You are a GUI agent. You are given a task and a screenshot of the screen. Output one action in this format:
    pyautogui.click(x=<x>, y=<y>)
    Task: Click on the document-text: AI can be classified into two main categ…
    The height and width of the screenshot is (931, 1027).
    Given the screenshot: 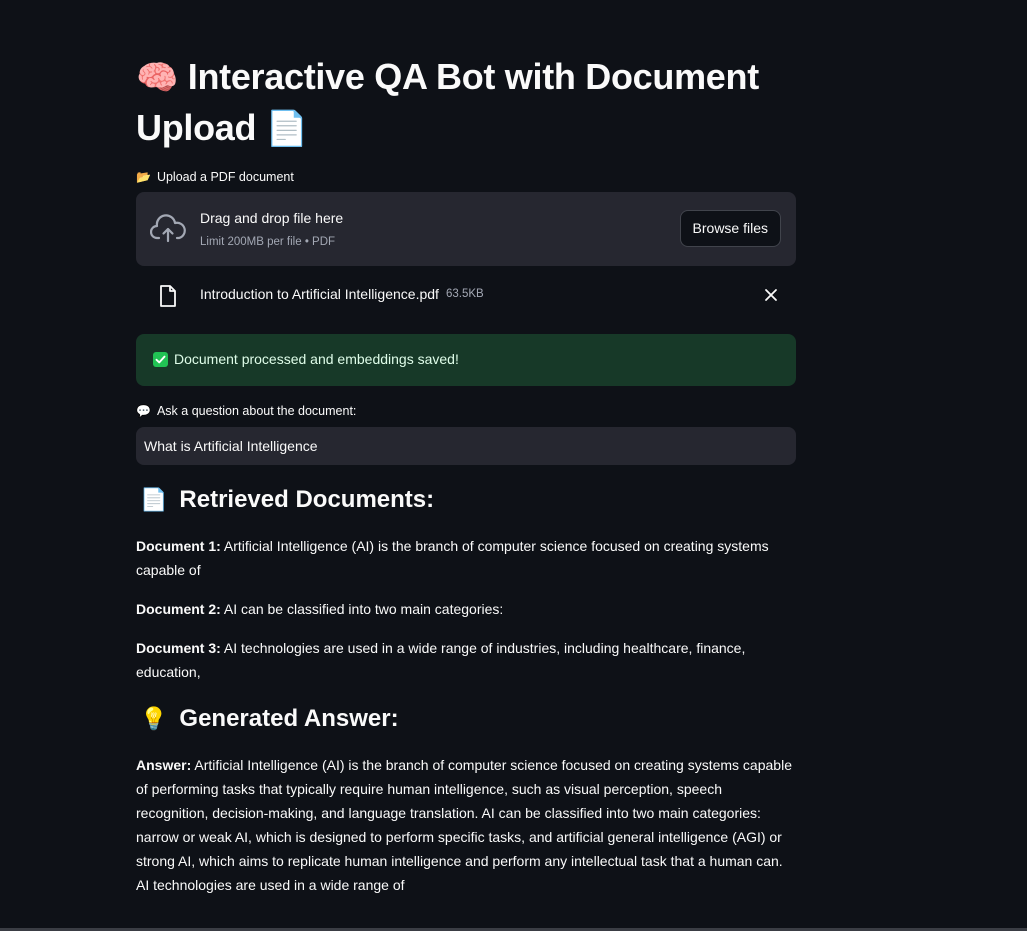 What is the action you would take?
    pyautogui.click(x=362, y=609)
    